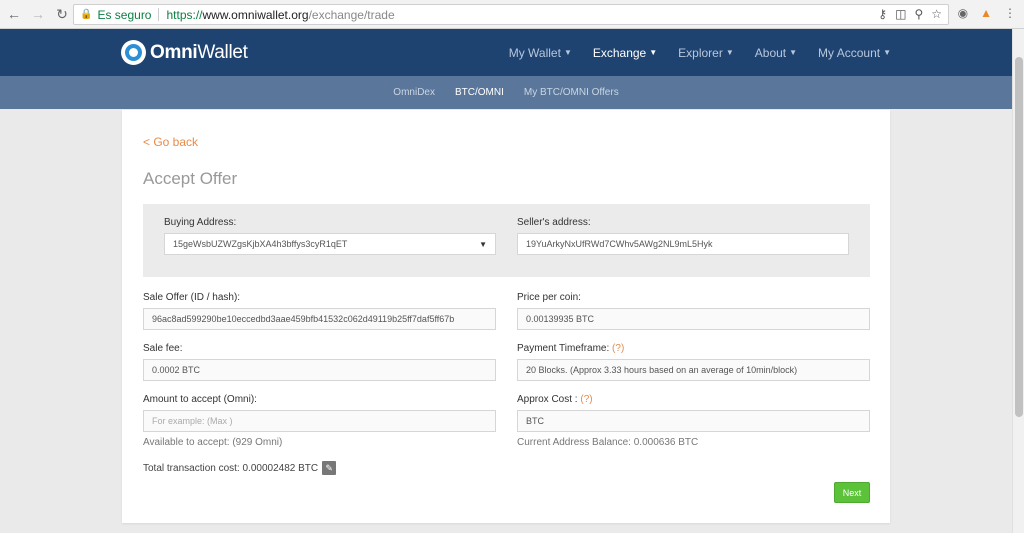 The width and height of the screenshot is (1024, 533). What do you see at coordinates (199, 52) in the screenshot?
I see `brand-name: OmniWallet` at bounding box center [199, 52].